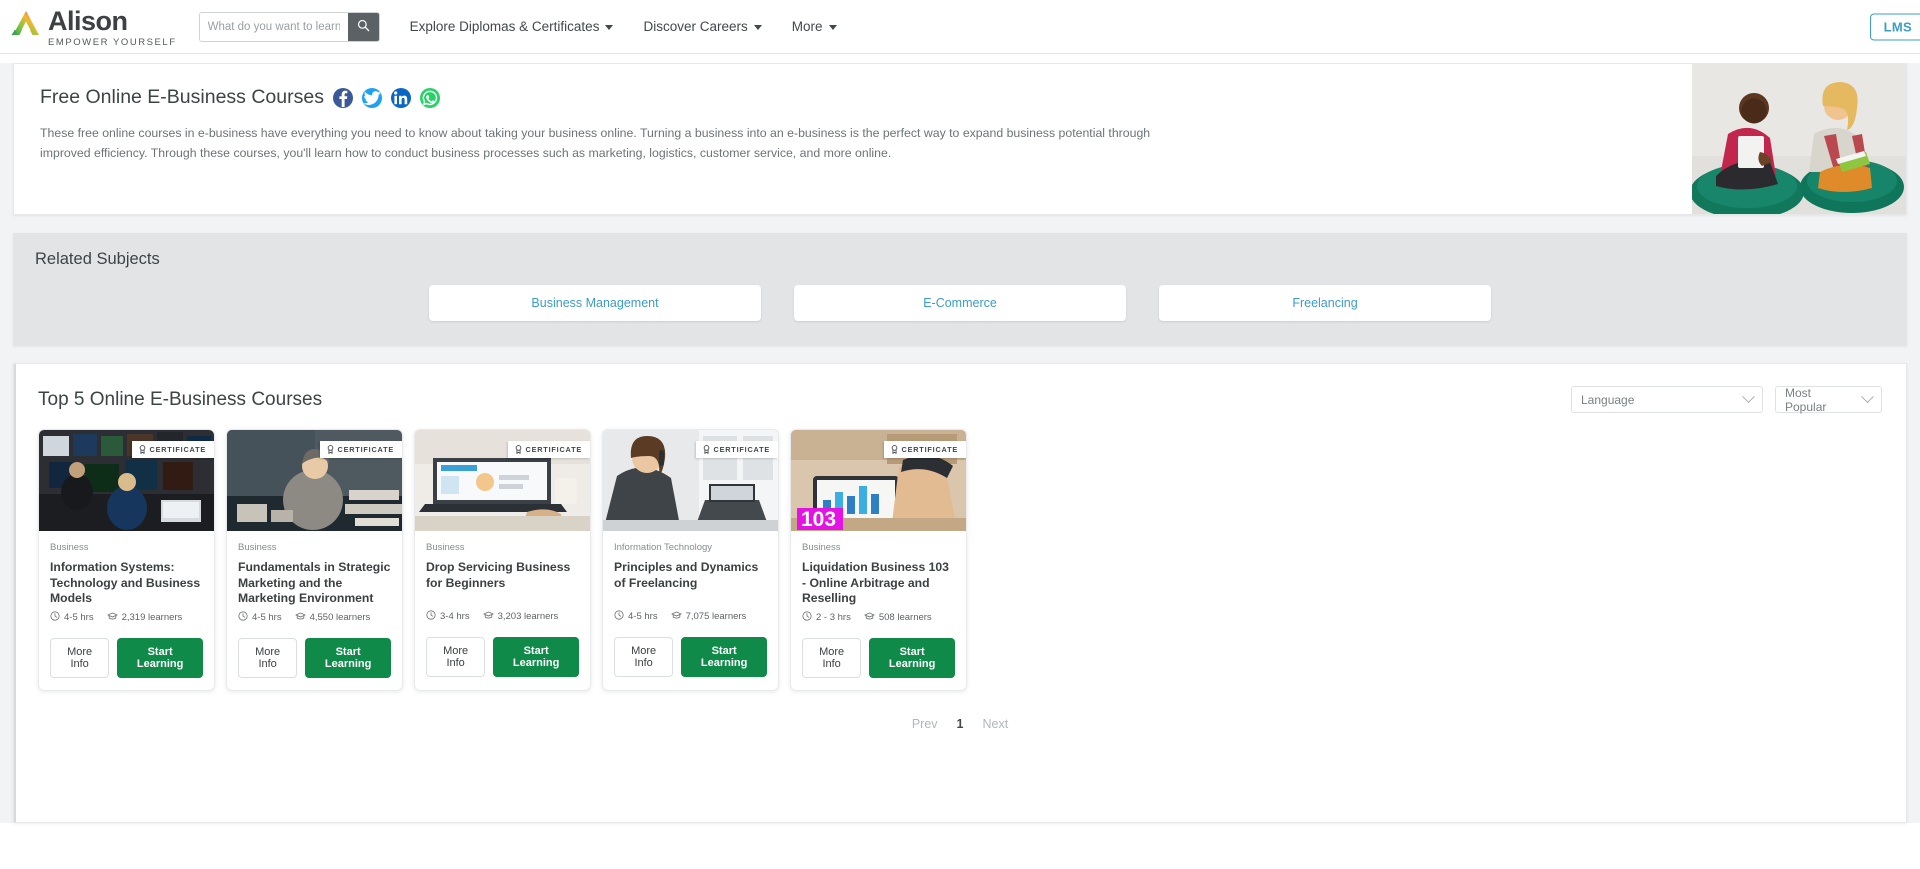  I want to click on panel-left-rail, so click(15, 593).